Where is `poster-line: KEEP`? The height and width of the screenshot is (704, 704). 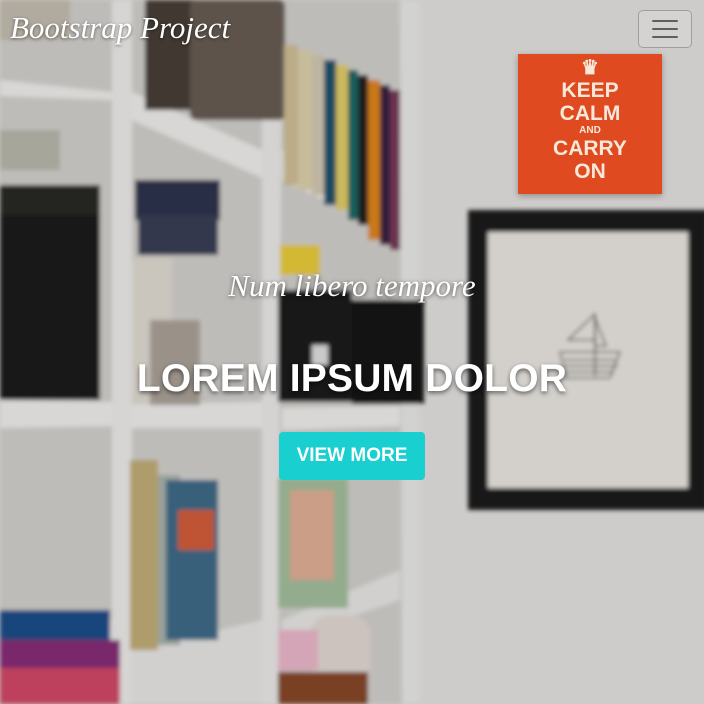 poster-line: KEEP is located at coordinates (590, 90).